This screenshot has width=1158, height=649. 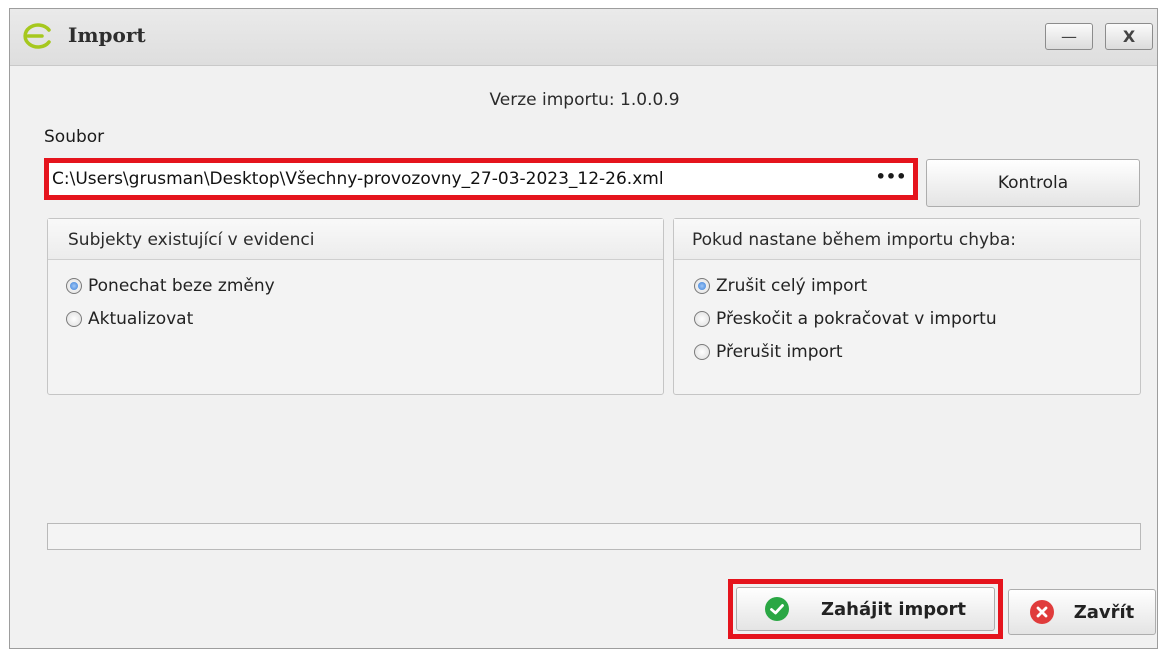 I want to click on minimize-button: —, so click(x=1069, y=36).